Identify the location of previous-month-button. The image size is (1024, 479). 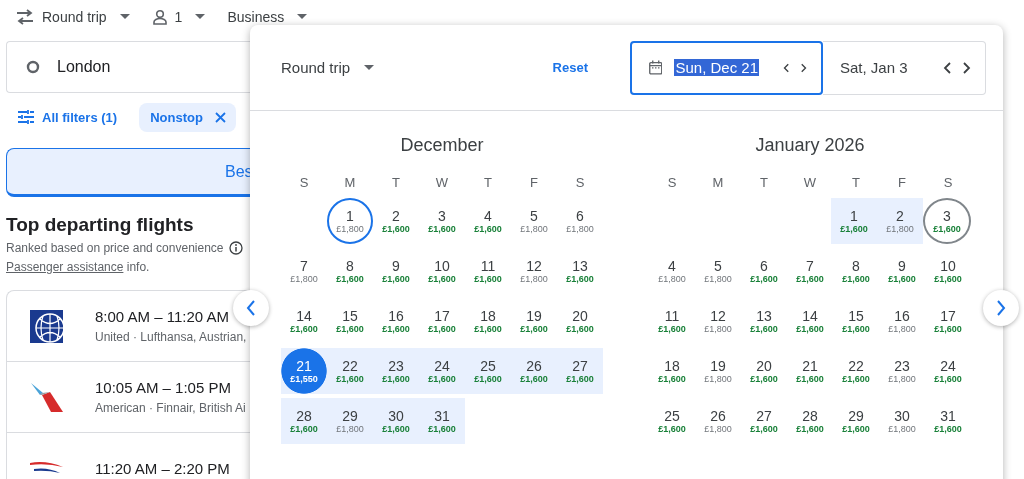
(251, 308).